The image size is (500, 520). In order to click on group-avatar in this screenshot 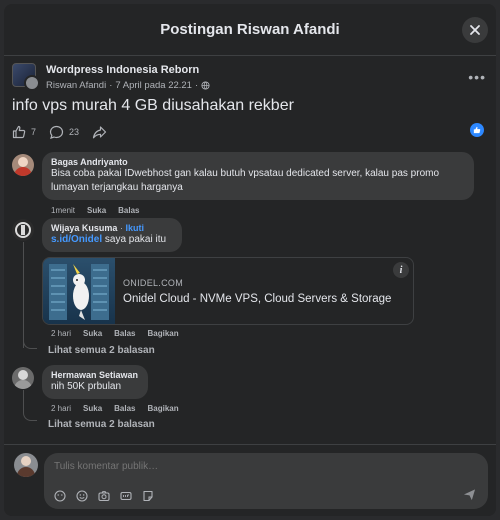, I will do `click(26, 78)`.